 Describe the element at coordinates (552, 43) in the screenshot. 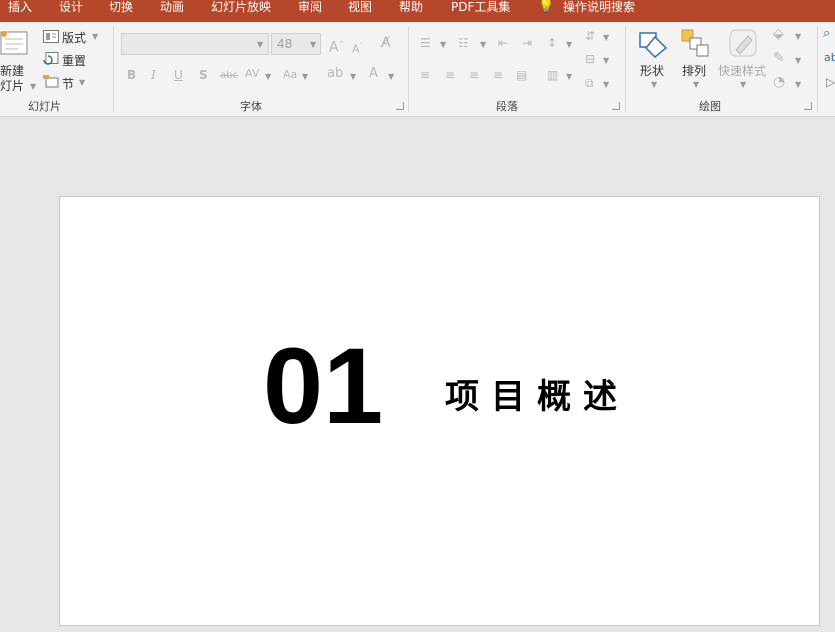

I see `line-spacing-icon: ↕` at that location.